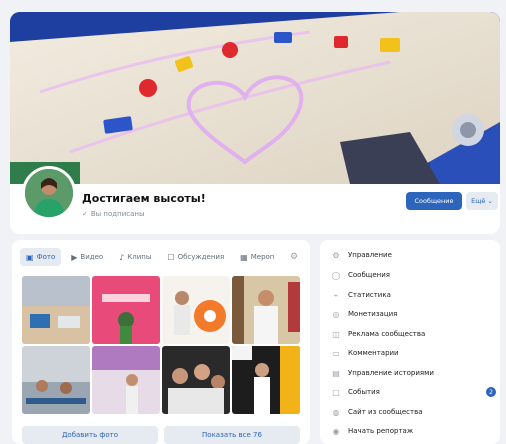 Image resolution: width=506 pixels, height=444 pixels. I want to click on stories-icon: ▤, so click(336, 373).